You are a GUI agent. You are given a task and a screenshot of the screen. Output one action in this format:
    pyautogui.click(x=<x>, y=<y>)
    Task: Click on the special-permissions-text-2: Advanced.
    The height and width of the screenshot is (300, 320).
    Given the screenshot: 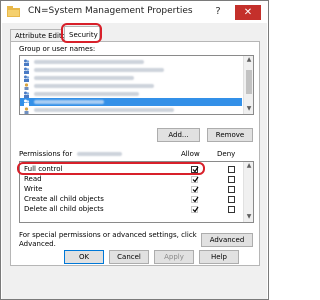 What is the action you would take?
    pyautogui.click(x=37, y=244)
    